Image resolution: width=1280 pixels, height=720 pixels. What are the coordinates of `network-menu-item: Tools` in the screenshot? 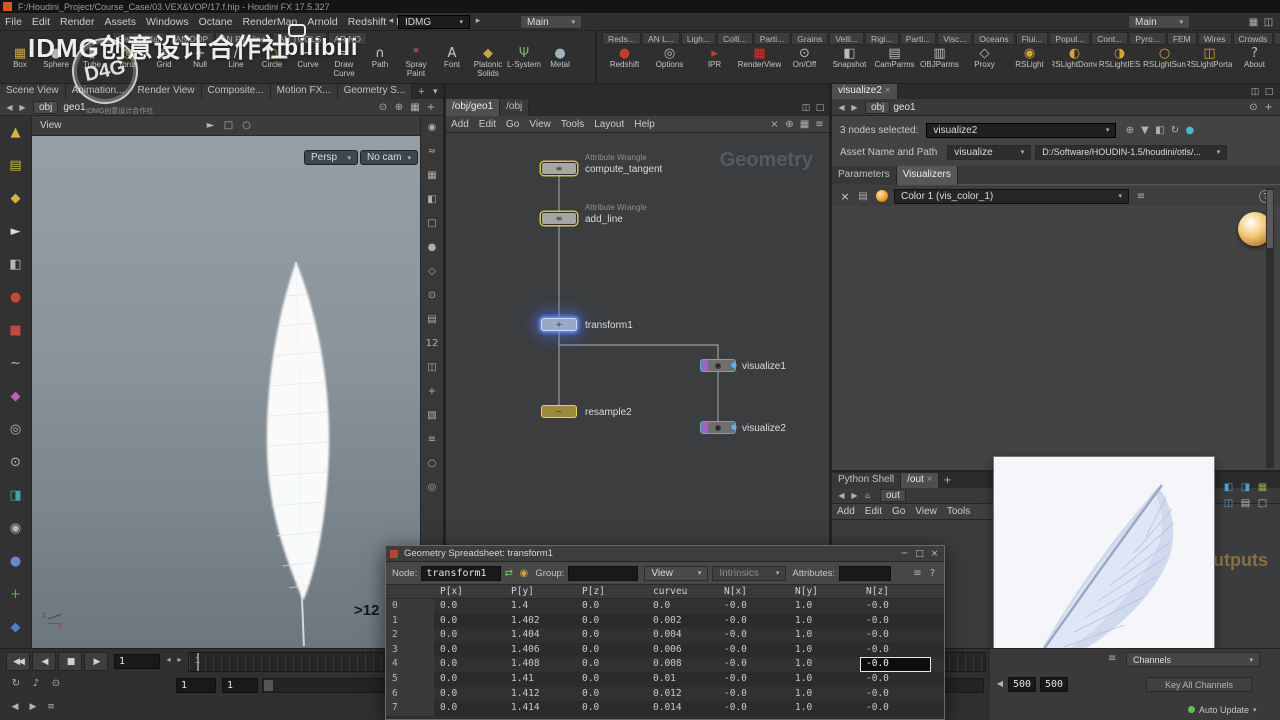 It's located at (572, 124).